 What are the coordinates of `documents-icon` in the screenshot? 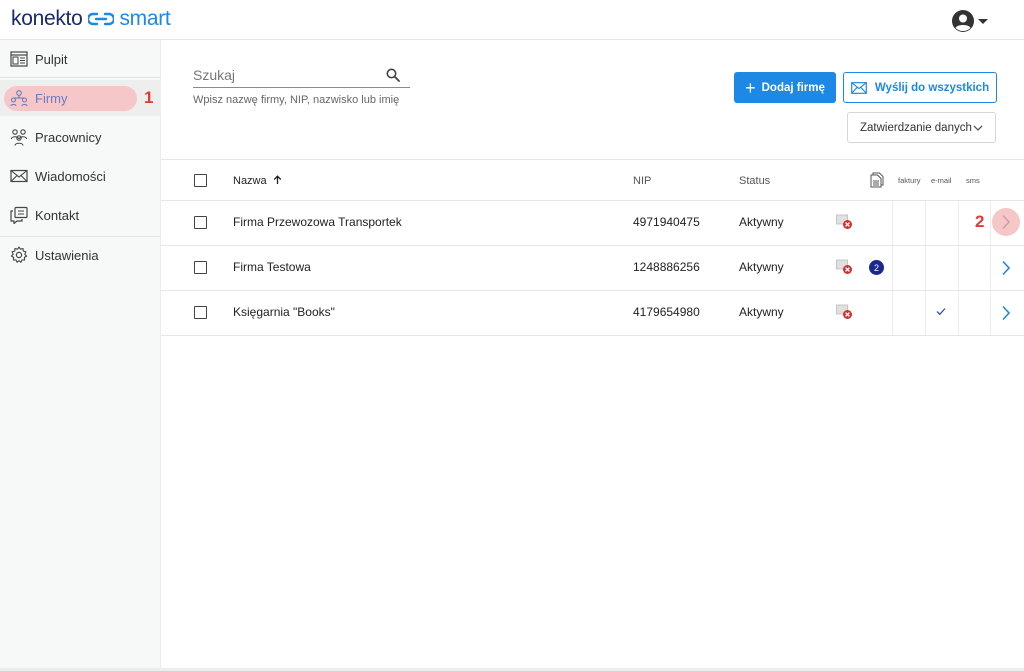 It's located at (877, 180).